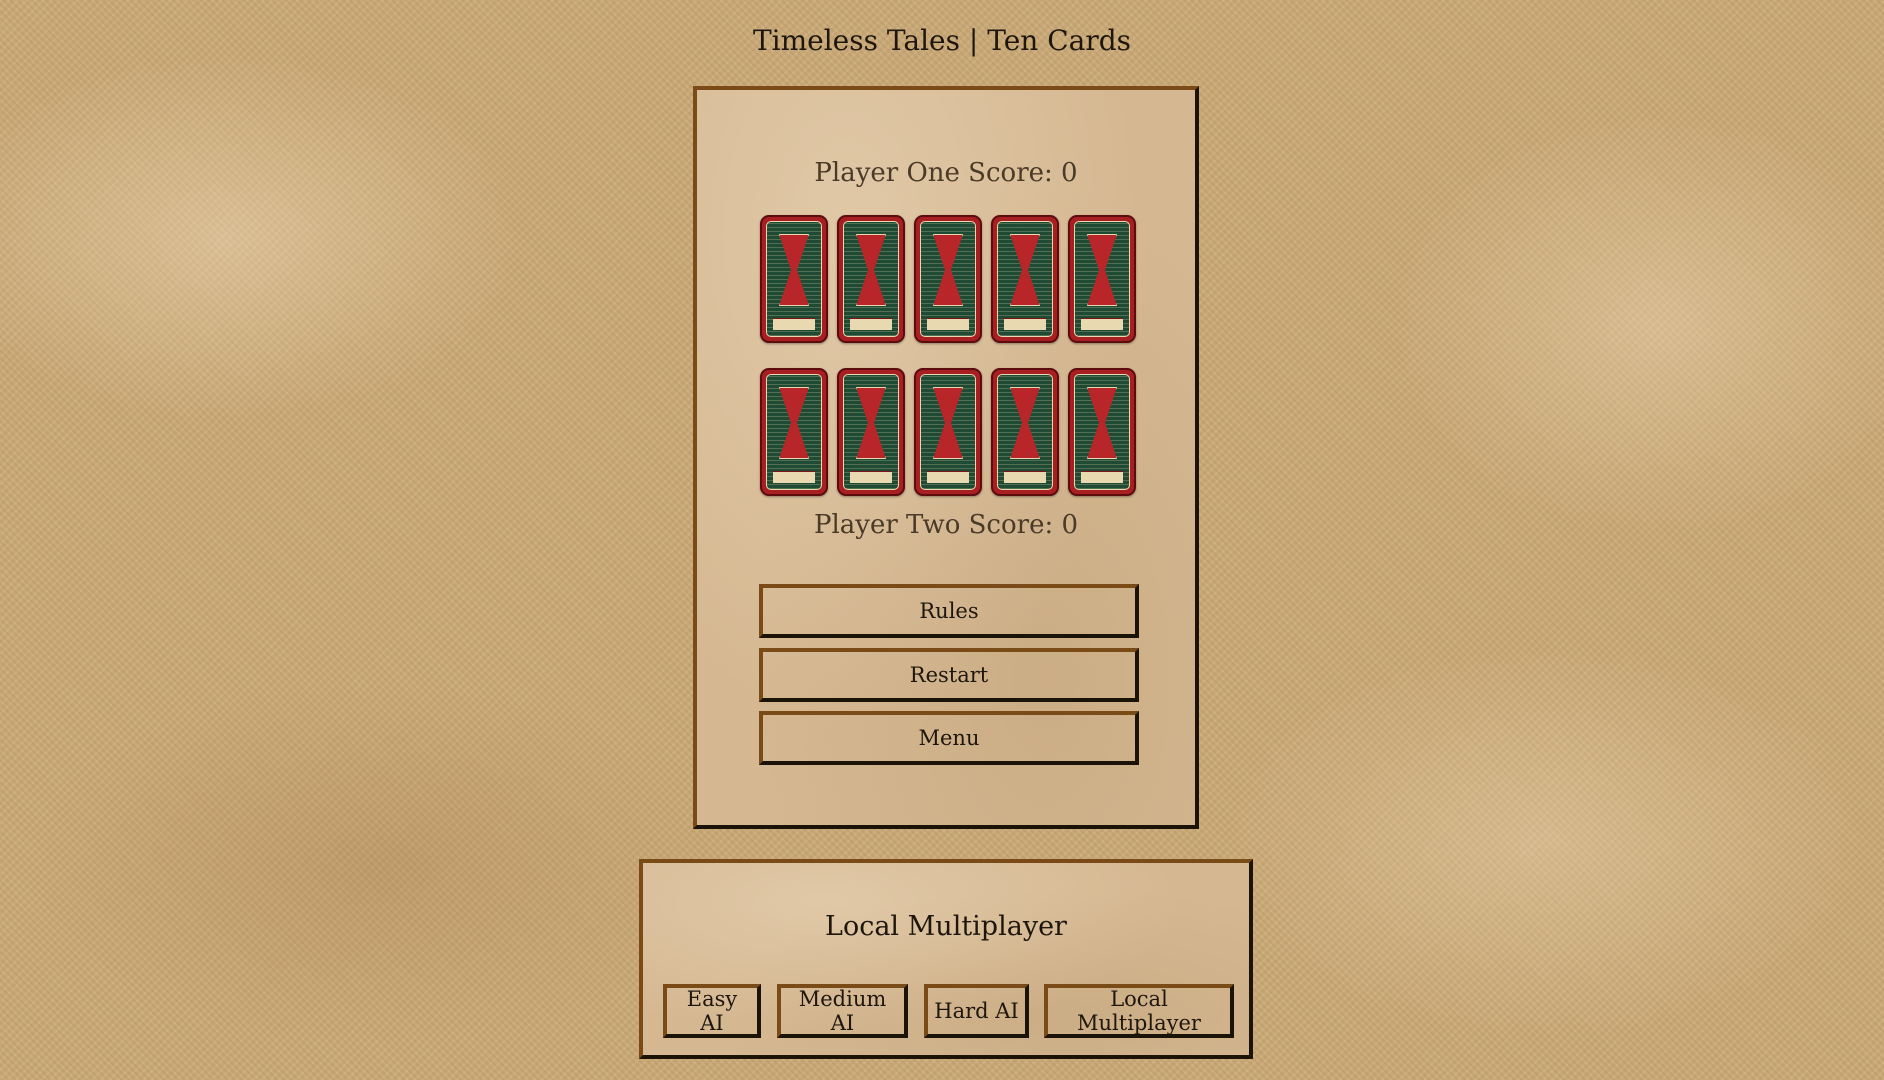 This screenshot has height=1080, width=1884. What do you see at coordinates (976, 1011) in the screenshot?
I see `hard-ai-button: Hard AI` at bounding box center [976, 1011].